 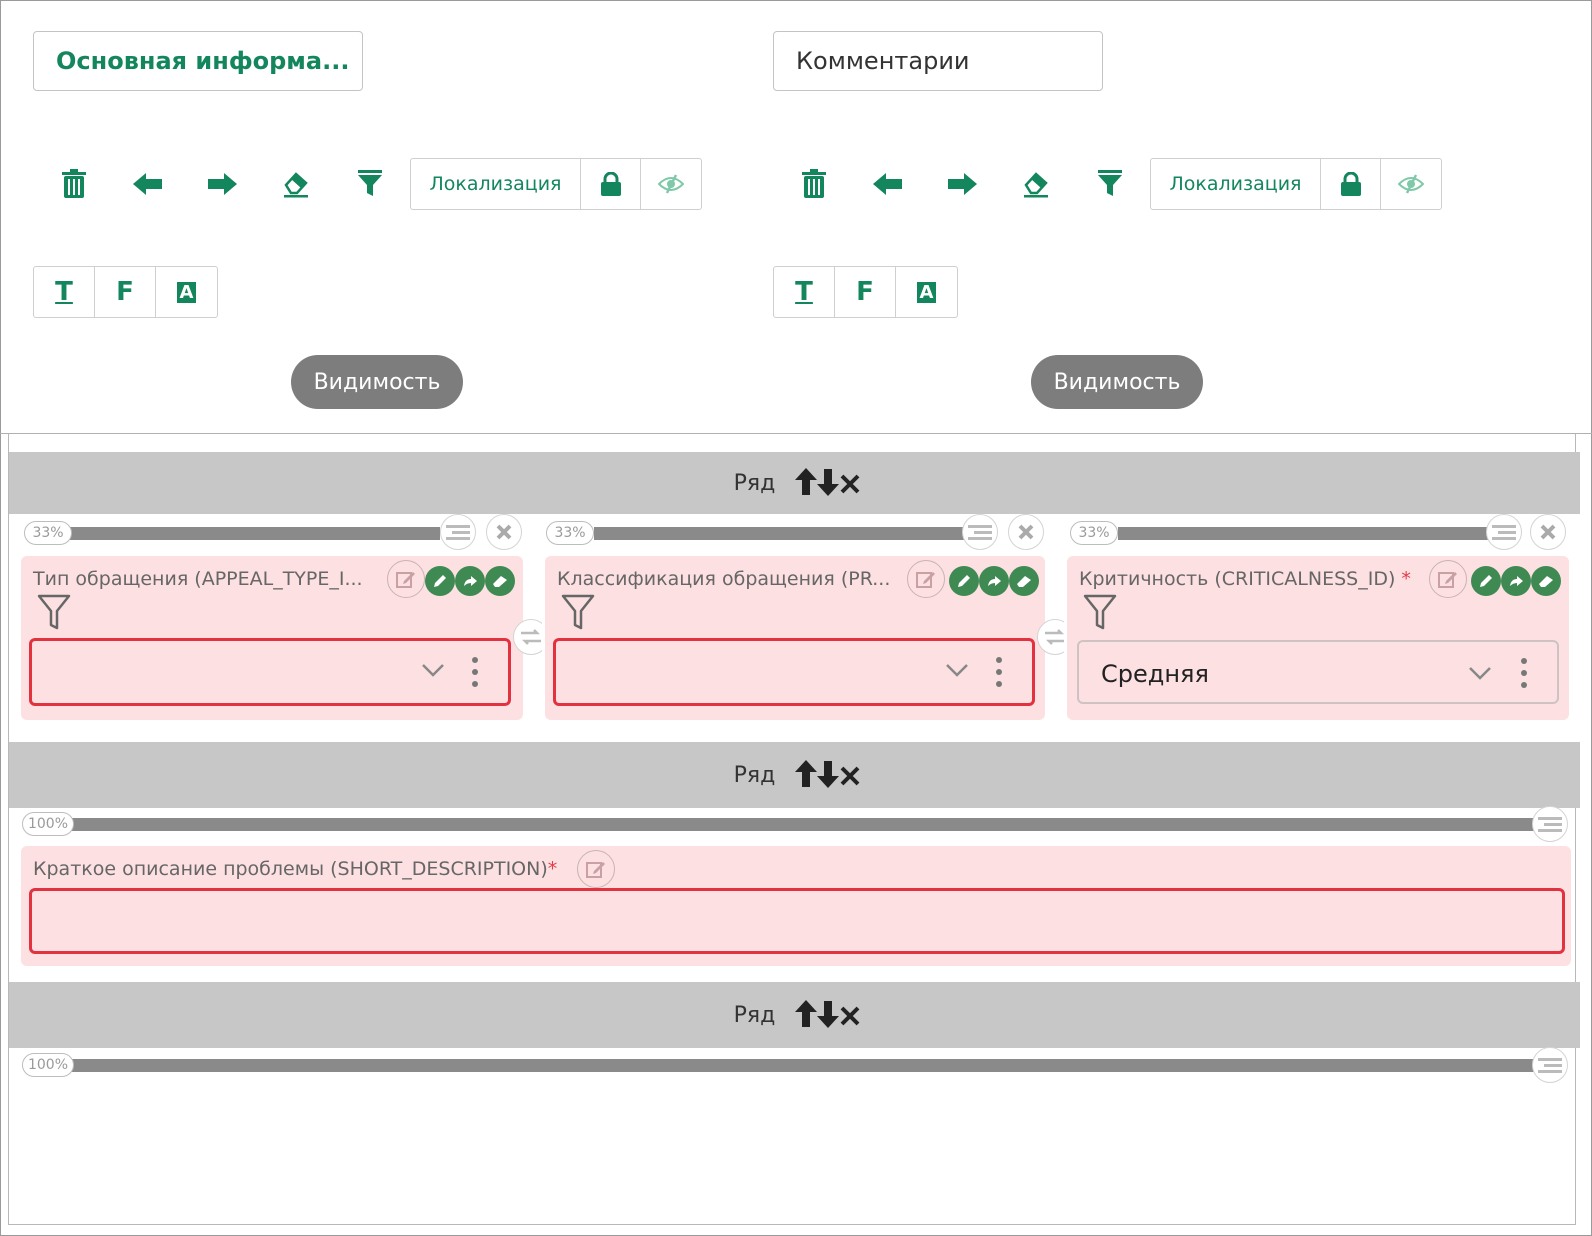 What do you see at coordinates (794, 672) in the screenshot?
I see `classification-select` at bounding box center [794, 672].